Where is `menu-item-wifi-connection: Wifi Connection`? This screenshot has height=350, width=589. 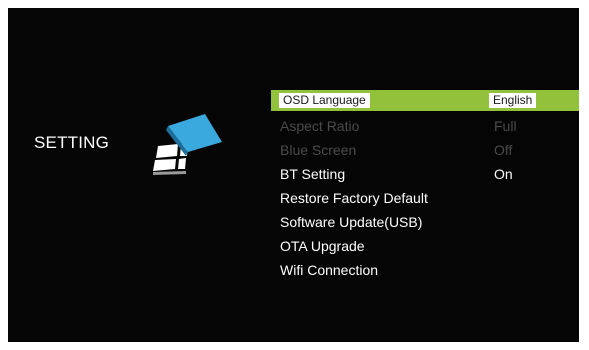 menu-item-wifi-connection: Wifi Connection is located at coordinates (425, 270).